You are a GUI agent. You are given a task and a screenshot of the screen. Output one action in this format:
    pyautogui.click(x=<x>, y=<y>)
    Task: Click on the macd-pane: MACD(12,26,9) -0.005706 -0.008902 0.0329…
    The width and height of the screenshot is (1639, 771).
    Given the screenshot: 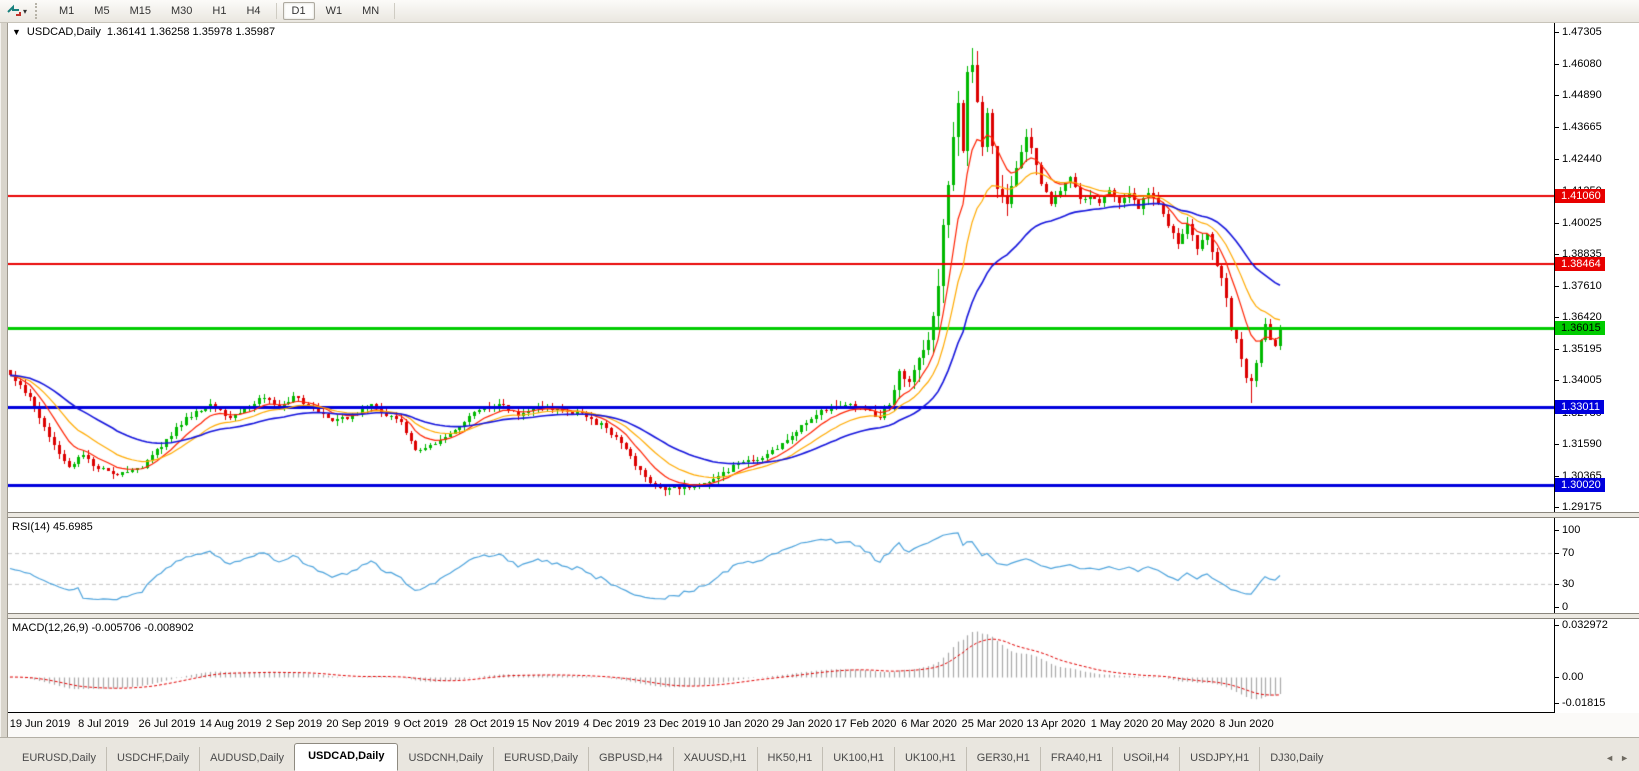 What is the action you would take?
    pyautogui.click(x=823, y=666)
    